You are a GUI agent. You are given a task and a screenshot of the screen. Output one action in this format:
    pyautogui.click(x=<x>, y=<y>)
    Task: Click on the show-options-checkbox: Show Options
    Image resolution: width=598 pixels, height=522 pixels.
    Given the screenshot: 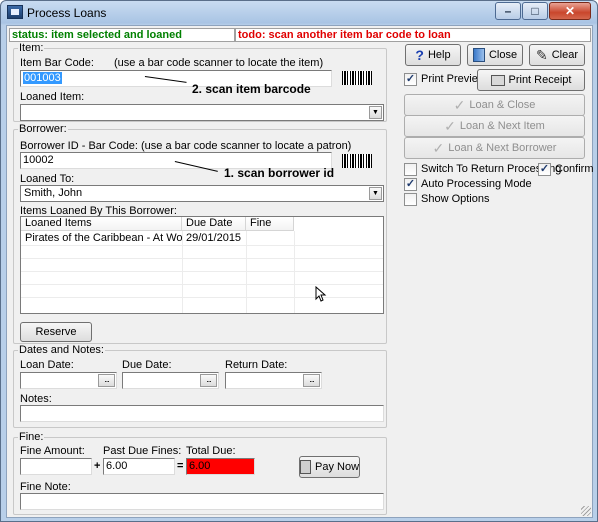 What is the action you would take?
    pyautogui.click(x=446, y=199)
    